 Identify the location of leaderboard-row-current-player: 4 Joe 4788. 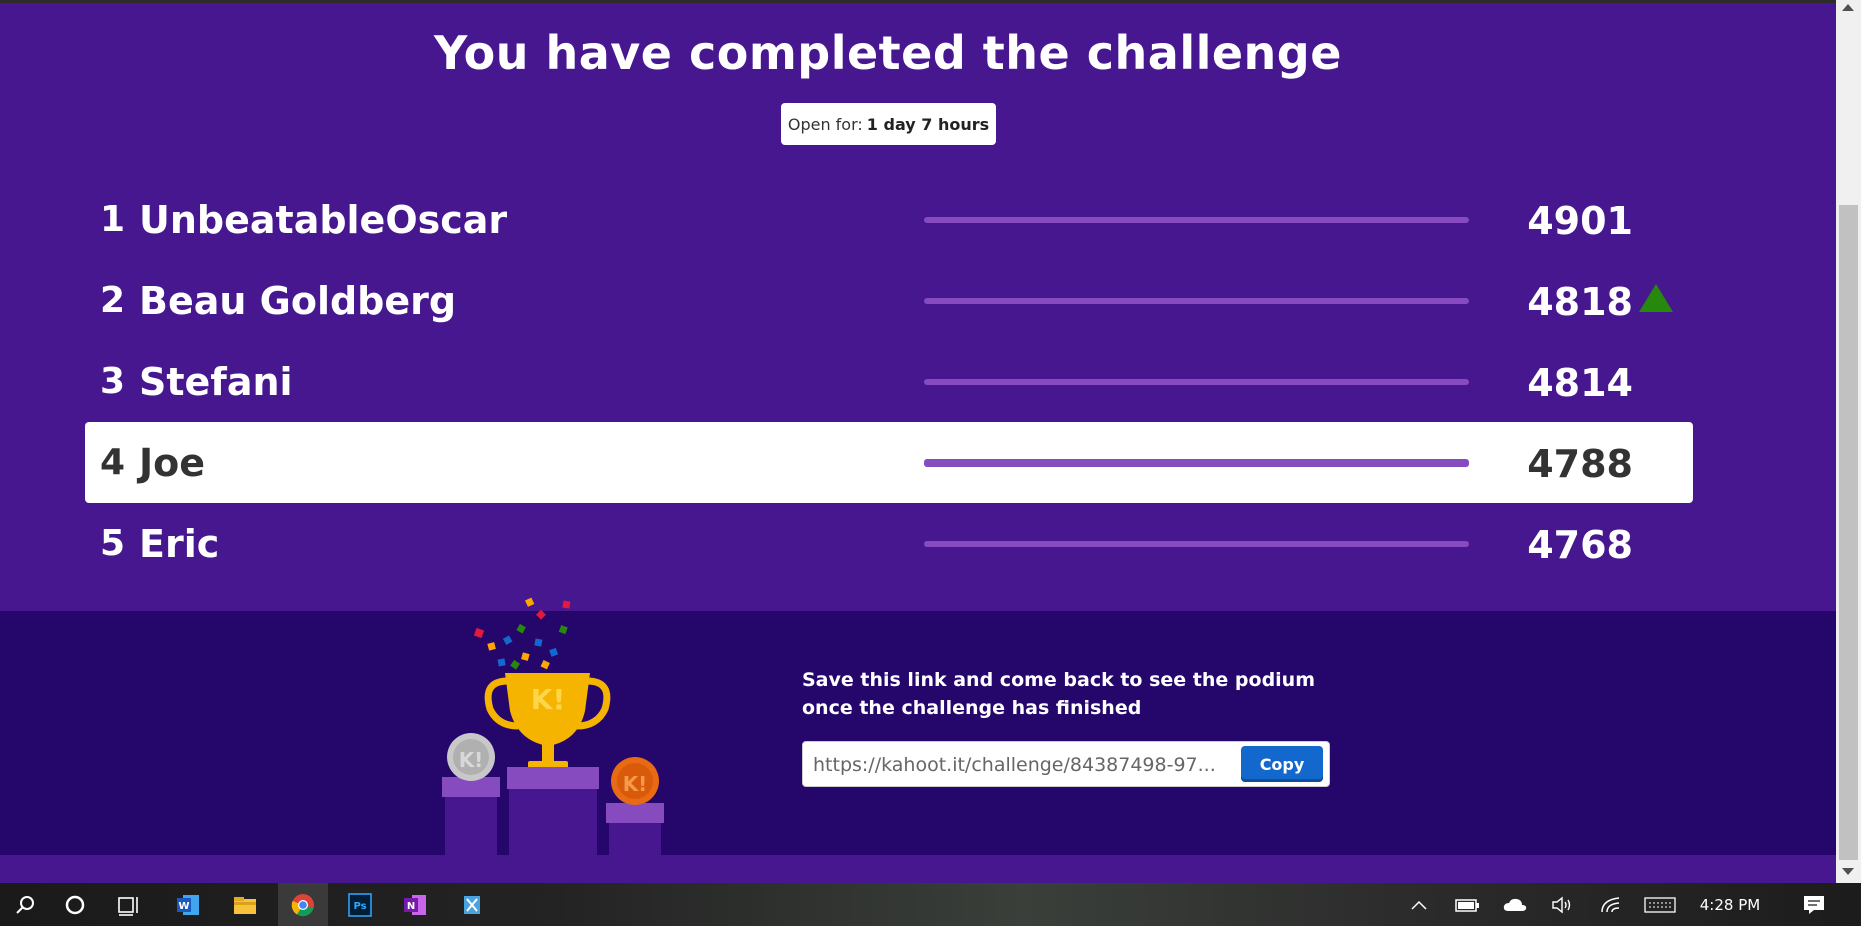
(889, 462).